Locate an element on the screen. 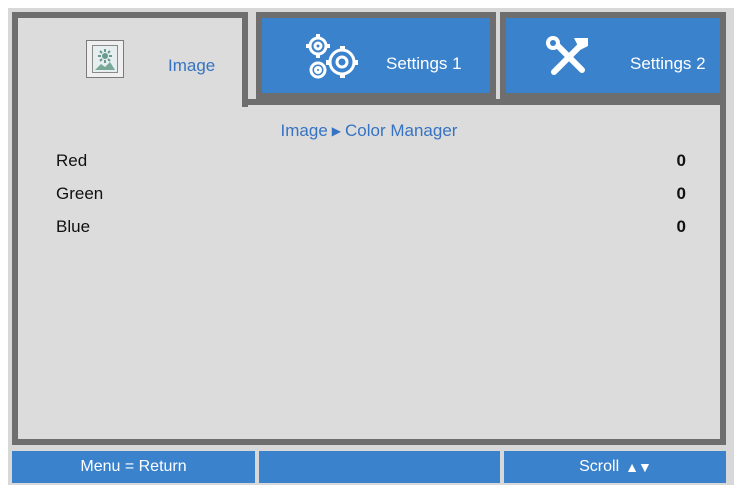 The image size is (742, 493). footer-scroll: Scroll ▲▼ is located at coordinates (615, 467).